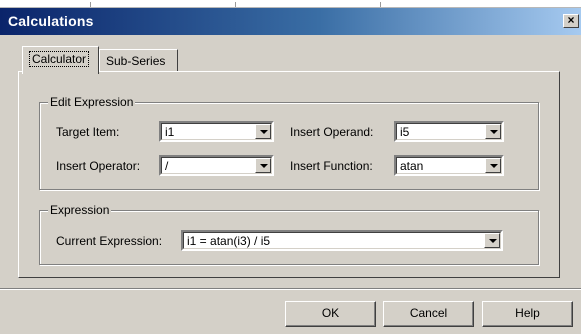 This screenshot has height=334, width=581. I want to click on window-title: Calculations, so click(51, 21).